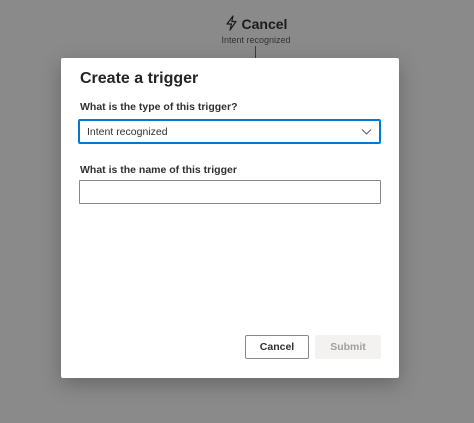 The image size is (474, 423). Describe the element at coordinates (159, 107) in the screenshot. I see `trigger-type-label: What is the type of this trigger?` at that location.